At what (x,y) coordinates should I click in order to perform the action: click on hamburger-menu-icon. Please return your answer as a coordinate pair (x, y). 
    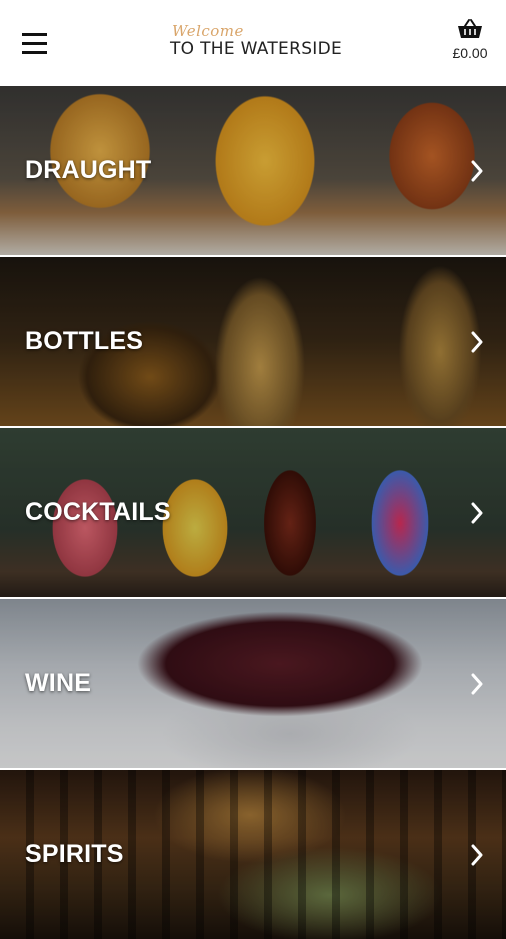
    Looking at the image, I should click on (34, 43).